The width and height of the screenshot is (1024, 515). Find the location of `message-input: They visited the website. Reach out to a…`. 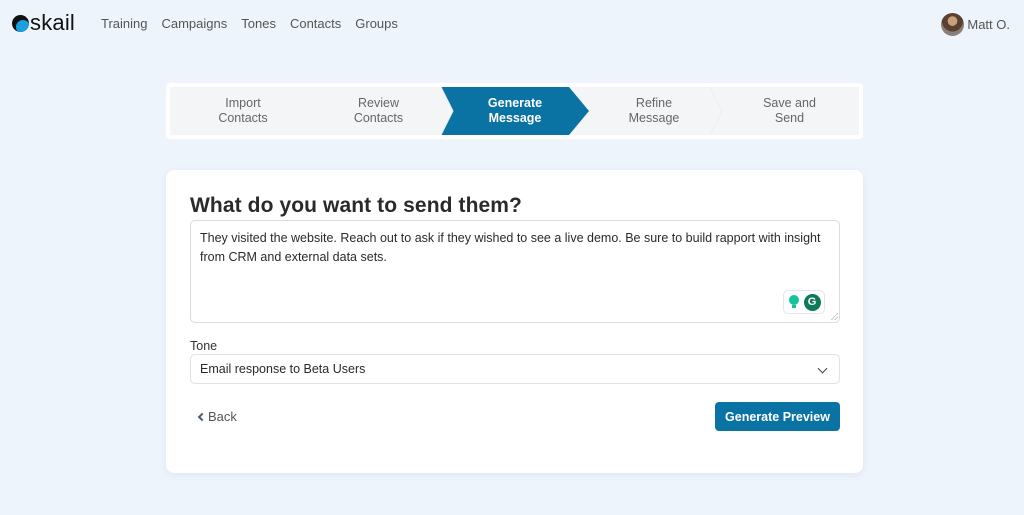

message-input: They visited the website. Reach out to a… is located at coordinates (515, 271).